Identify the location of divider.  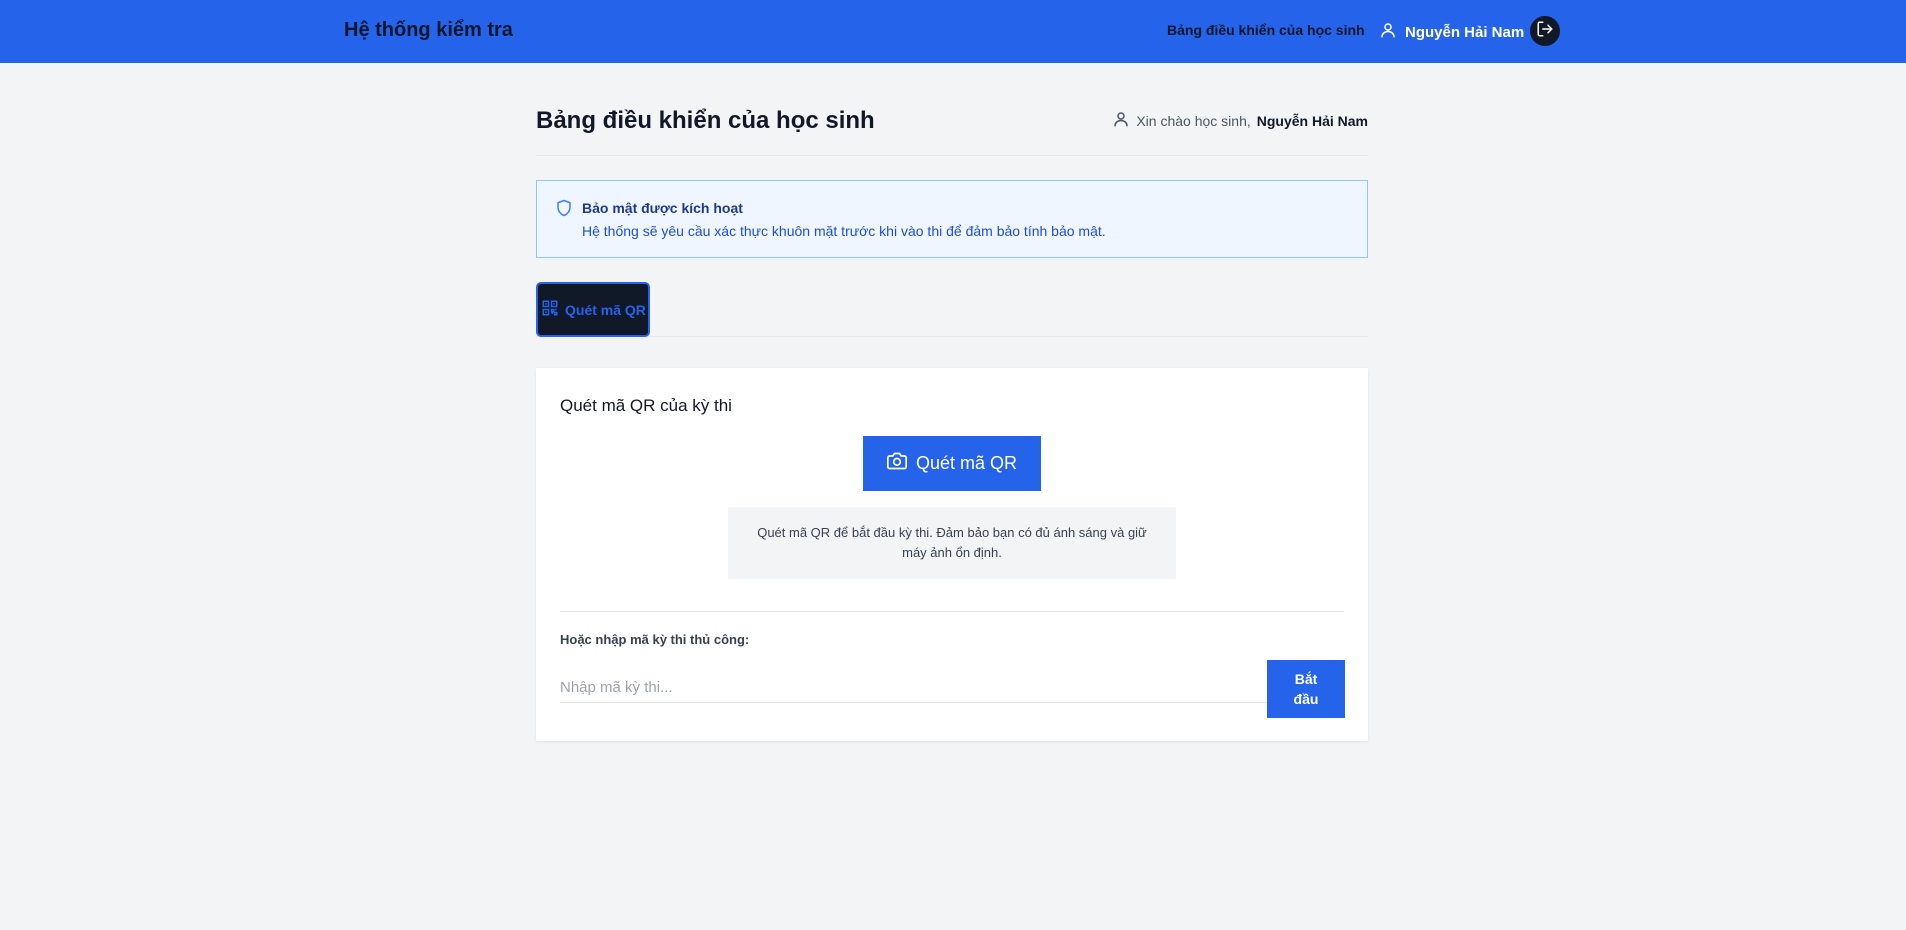
(952, 611).